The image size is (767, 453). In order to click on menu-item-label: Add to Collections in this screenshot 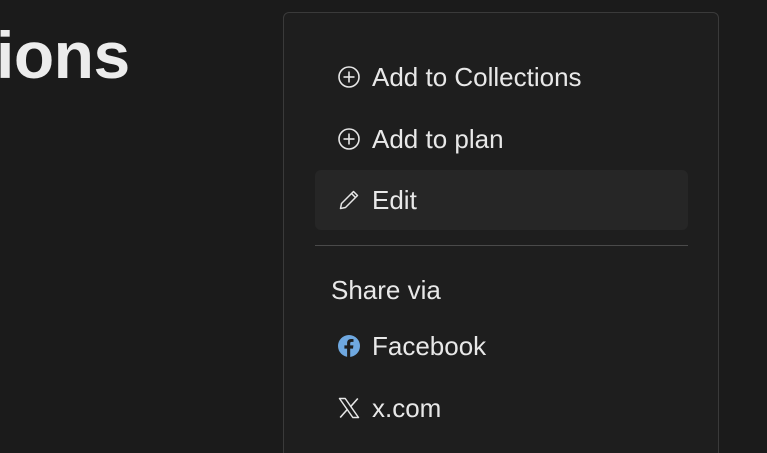, I will do `click(477, 76)`.